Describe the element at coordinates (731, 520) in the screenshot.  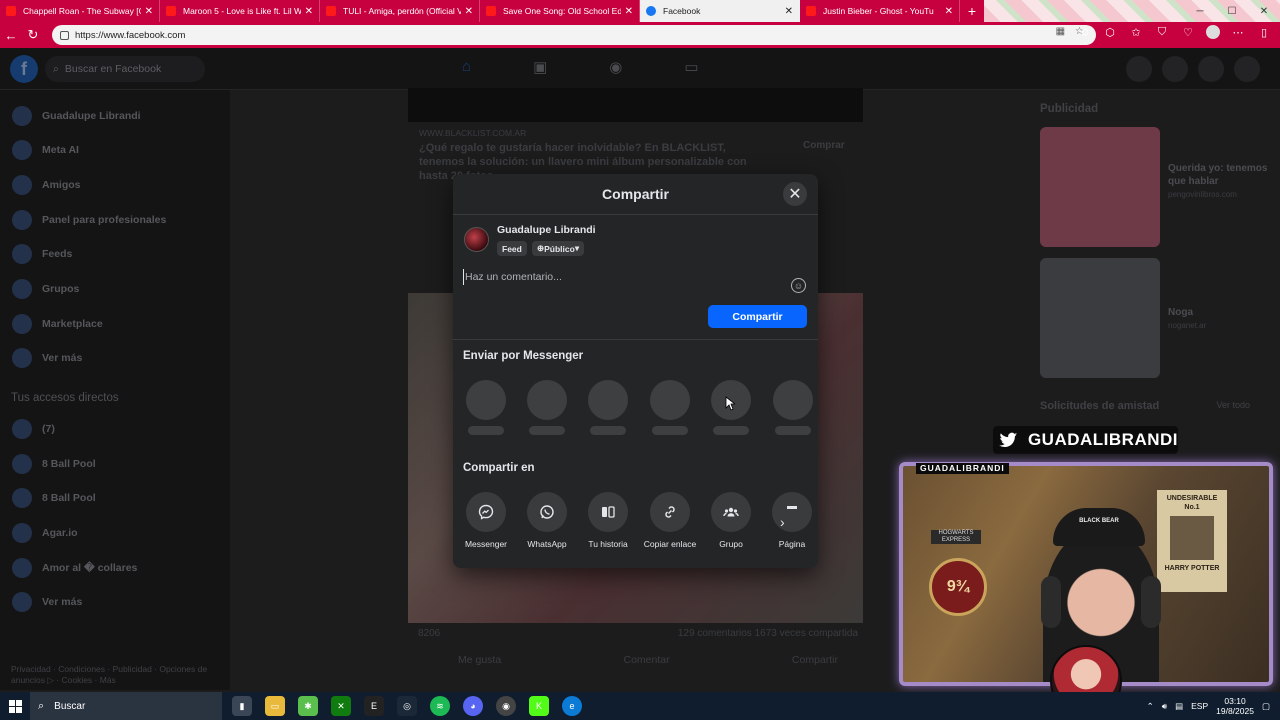
I see `share-target-group: Grupo` at that location.